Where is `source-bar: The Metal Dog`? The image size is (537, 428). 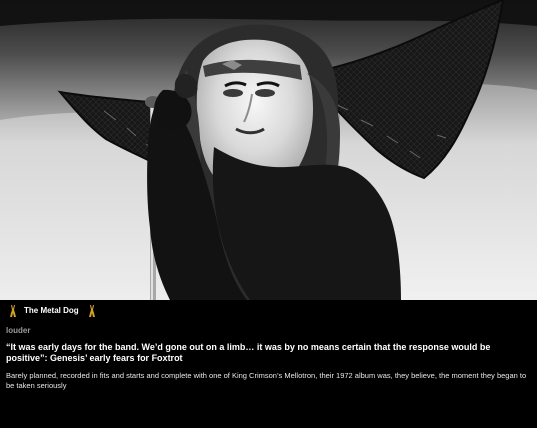 source-bar: The Metal Dog is located at coordinates (268, 311).